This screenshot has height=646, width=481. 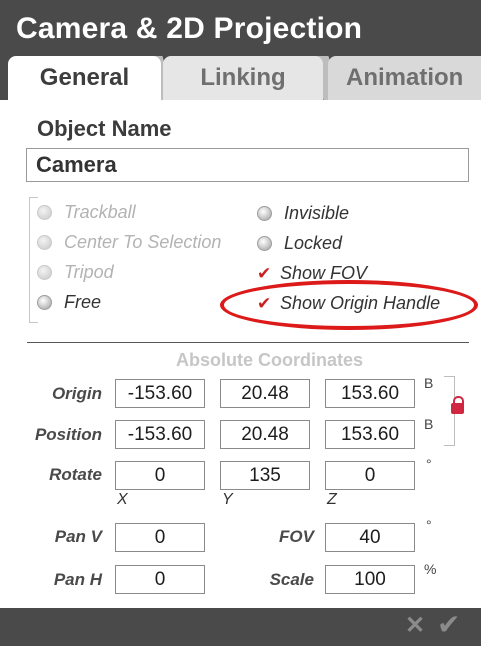 What do you see at coordinates (457, 405) in the screenshot?
I see `lock-icon` at bounding box center [457, 405].